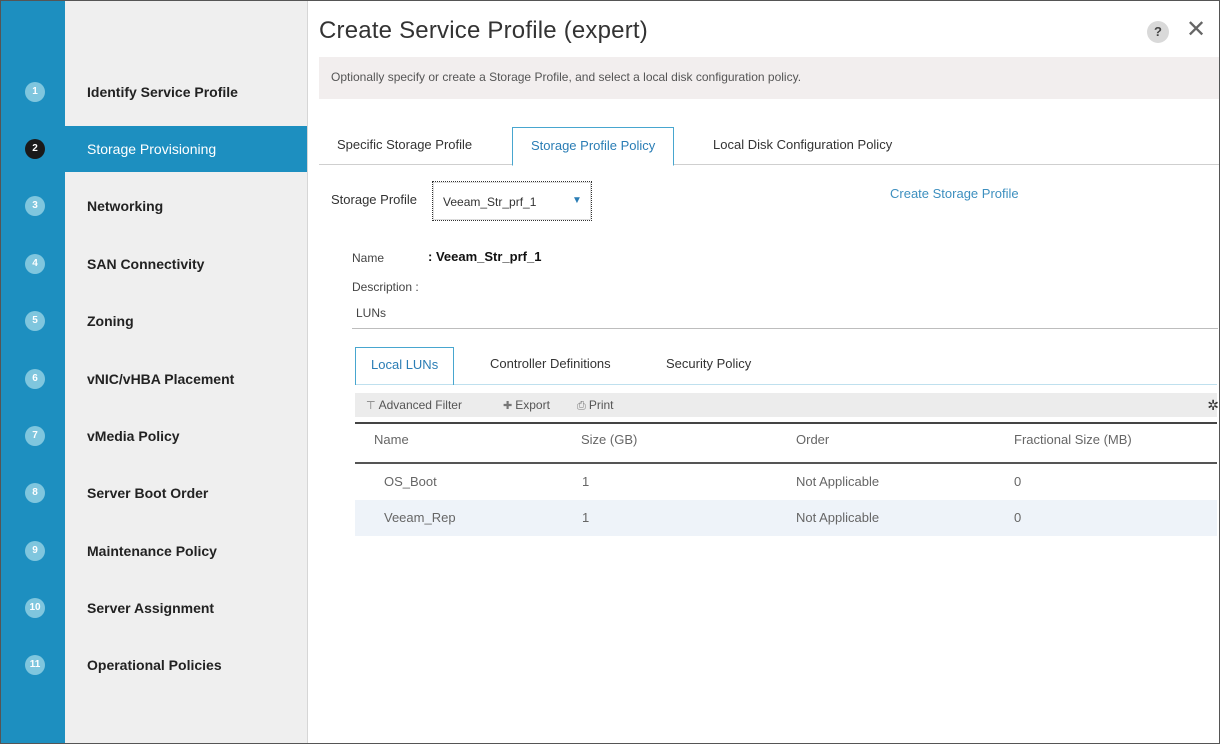 This screenshot has width=1220, height=744. I want to click on step-number-2: 2, so click(35, 149).